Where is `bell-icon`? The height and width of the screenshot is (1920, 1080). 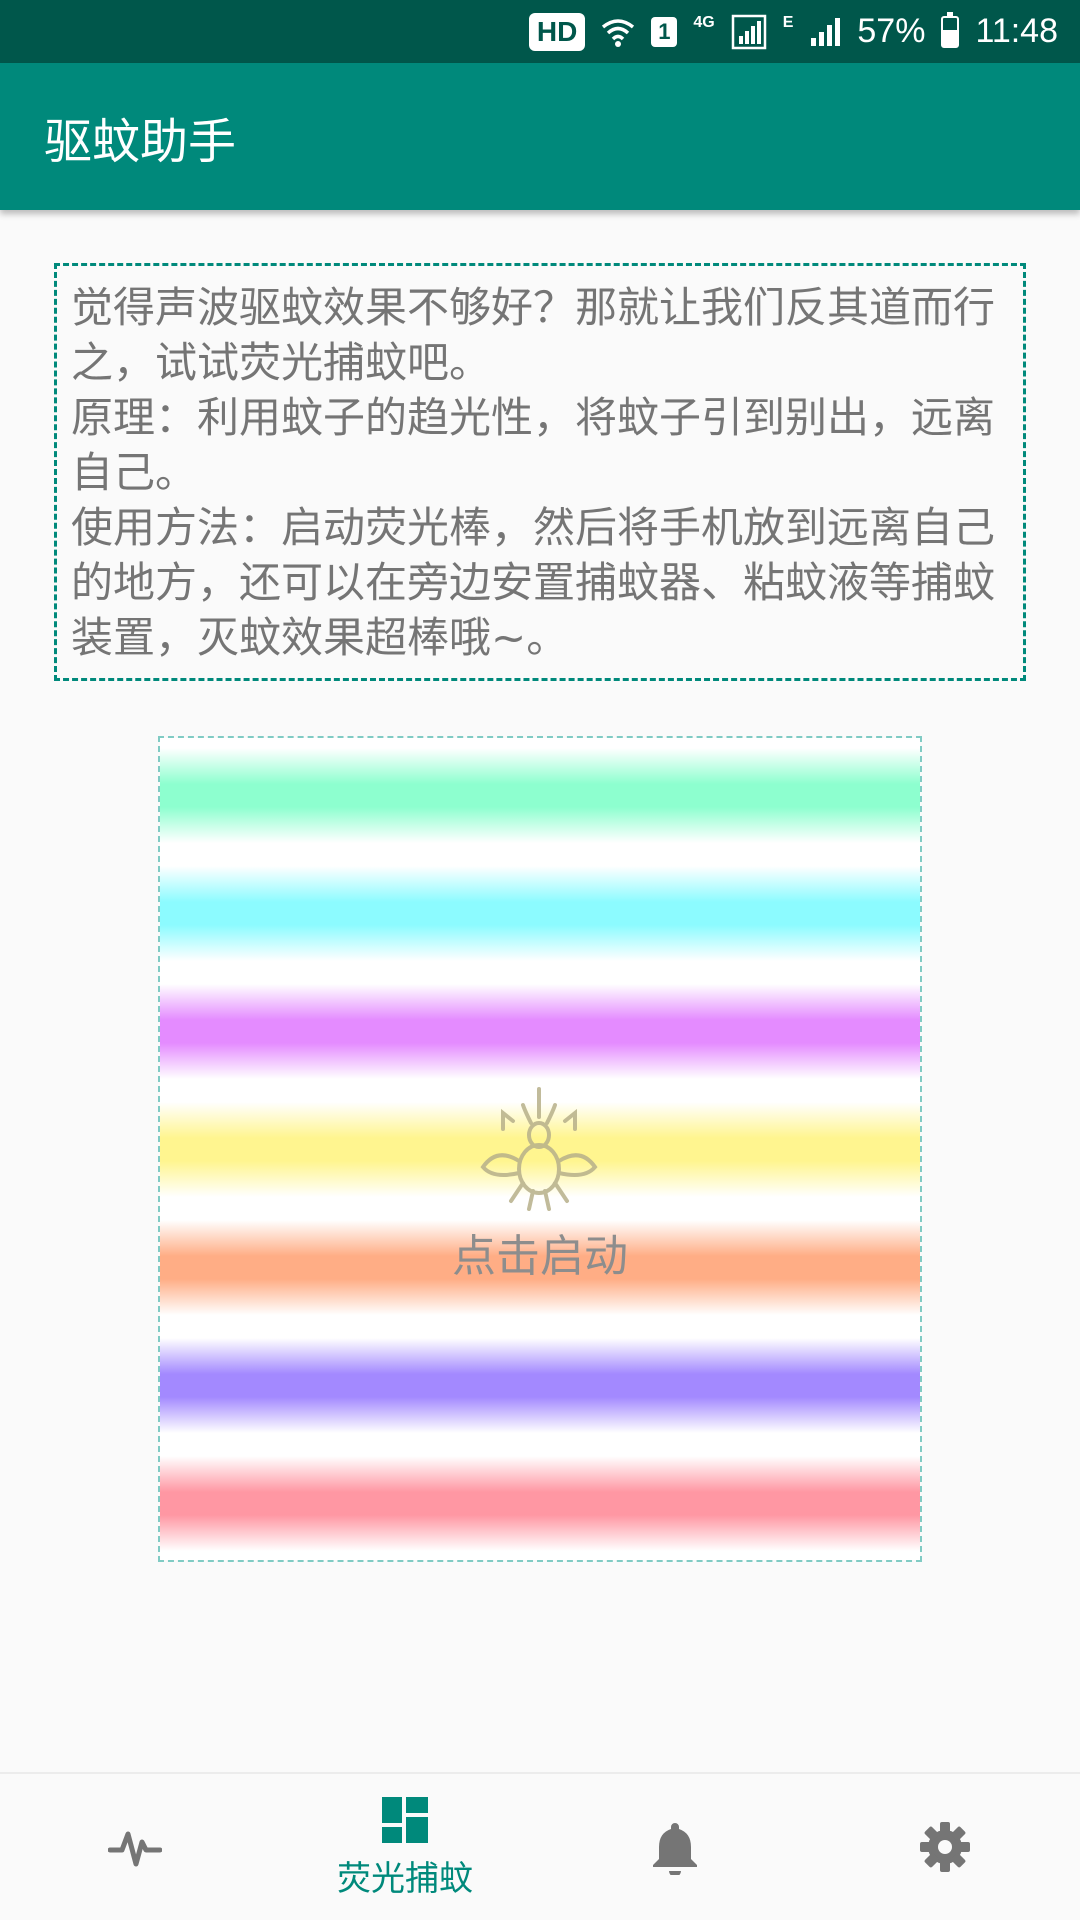 bell-icon is located at coordinates (675, 1849).